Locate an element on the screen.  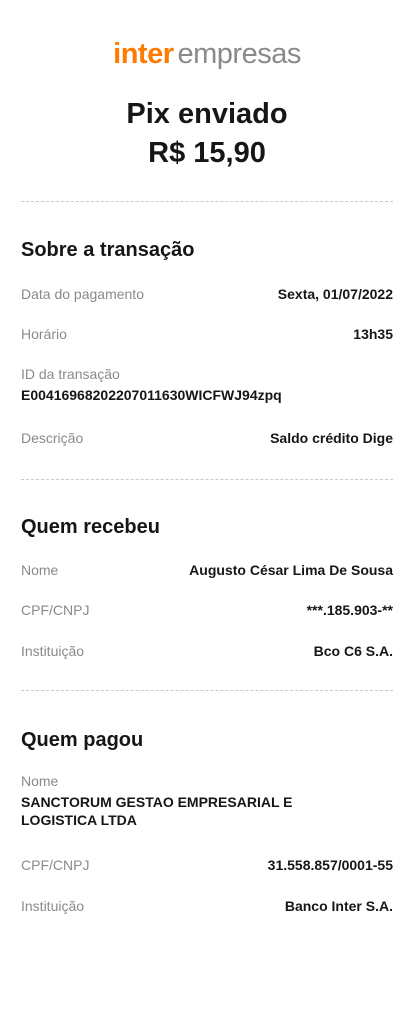
inter-empresas-logo: inter empresas is located at coordinates (207, 54).